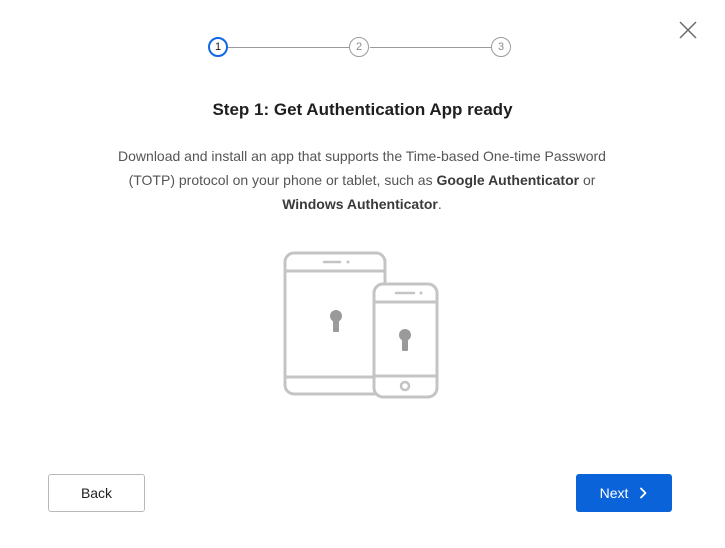  I want to click on desc-app-windows: Windows Authenticator, so click(360, 204).